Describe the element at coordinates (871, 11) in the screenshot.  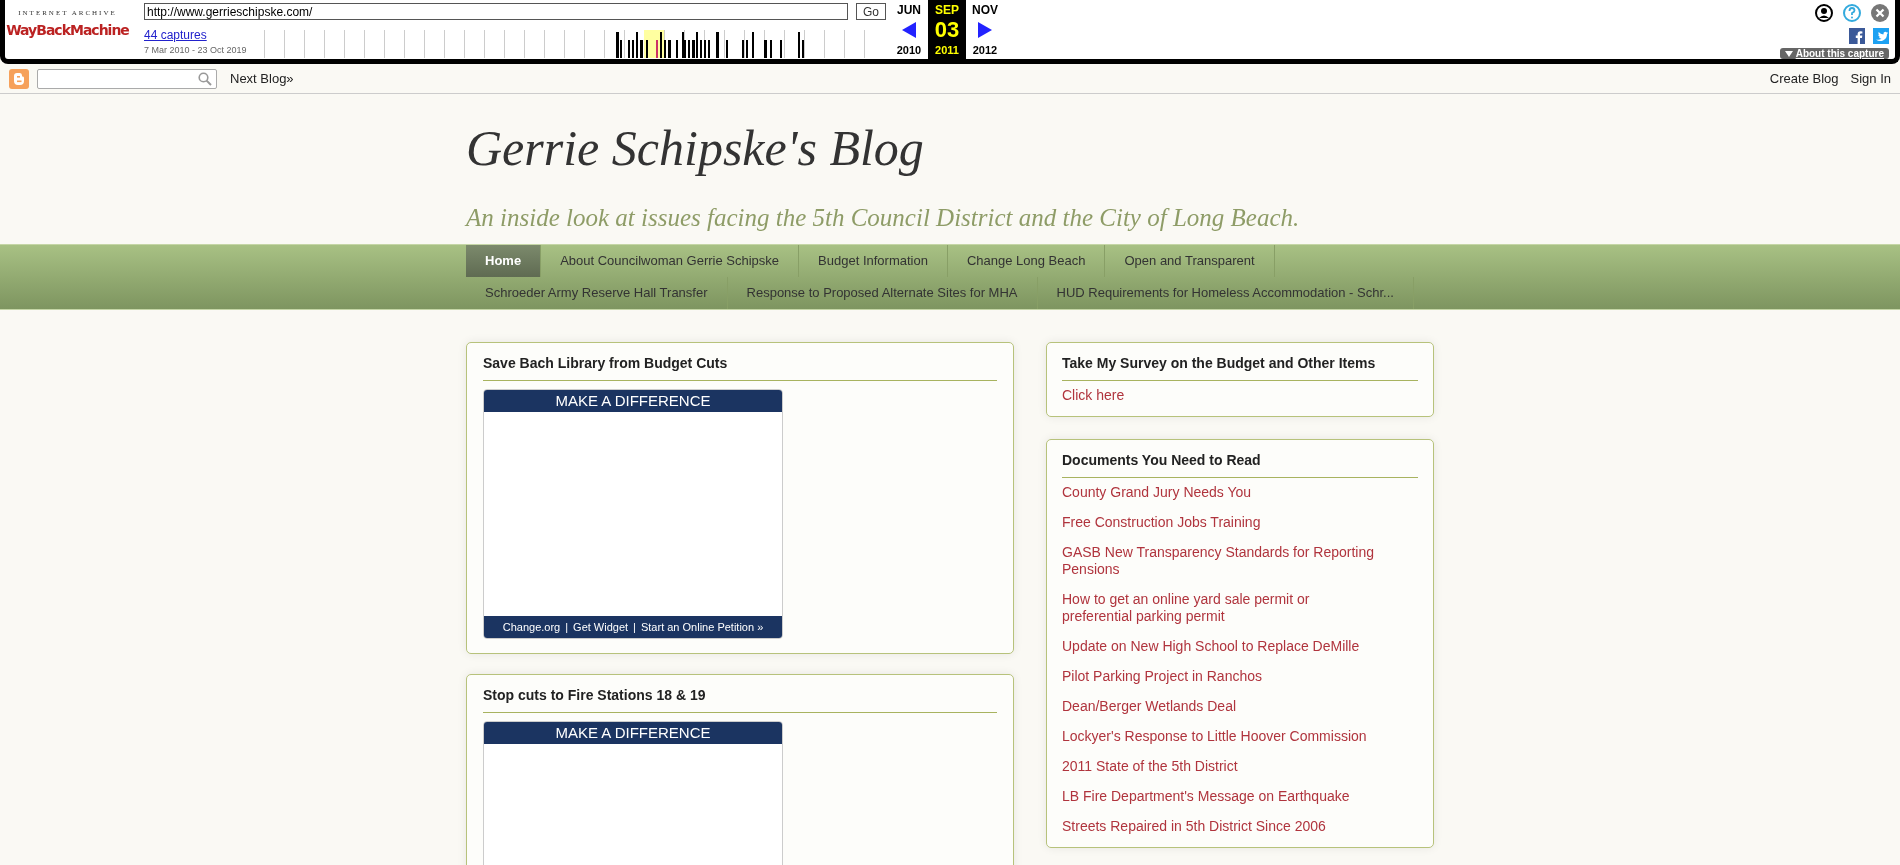
I see `go-button: Go` at that location.